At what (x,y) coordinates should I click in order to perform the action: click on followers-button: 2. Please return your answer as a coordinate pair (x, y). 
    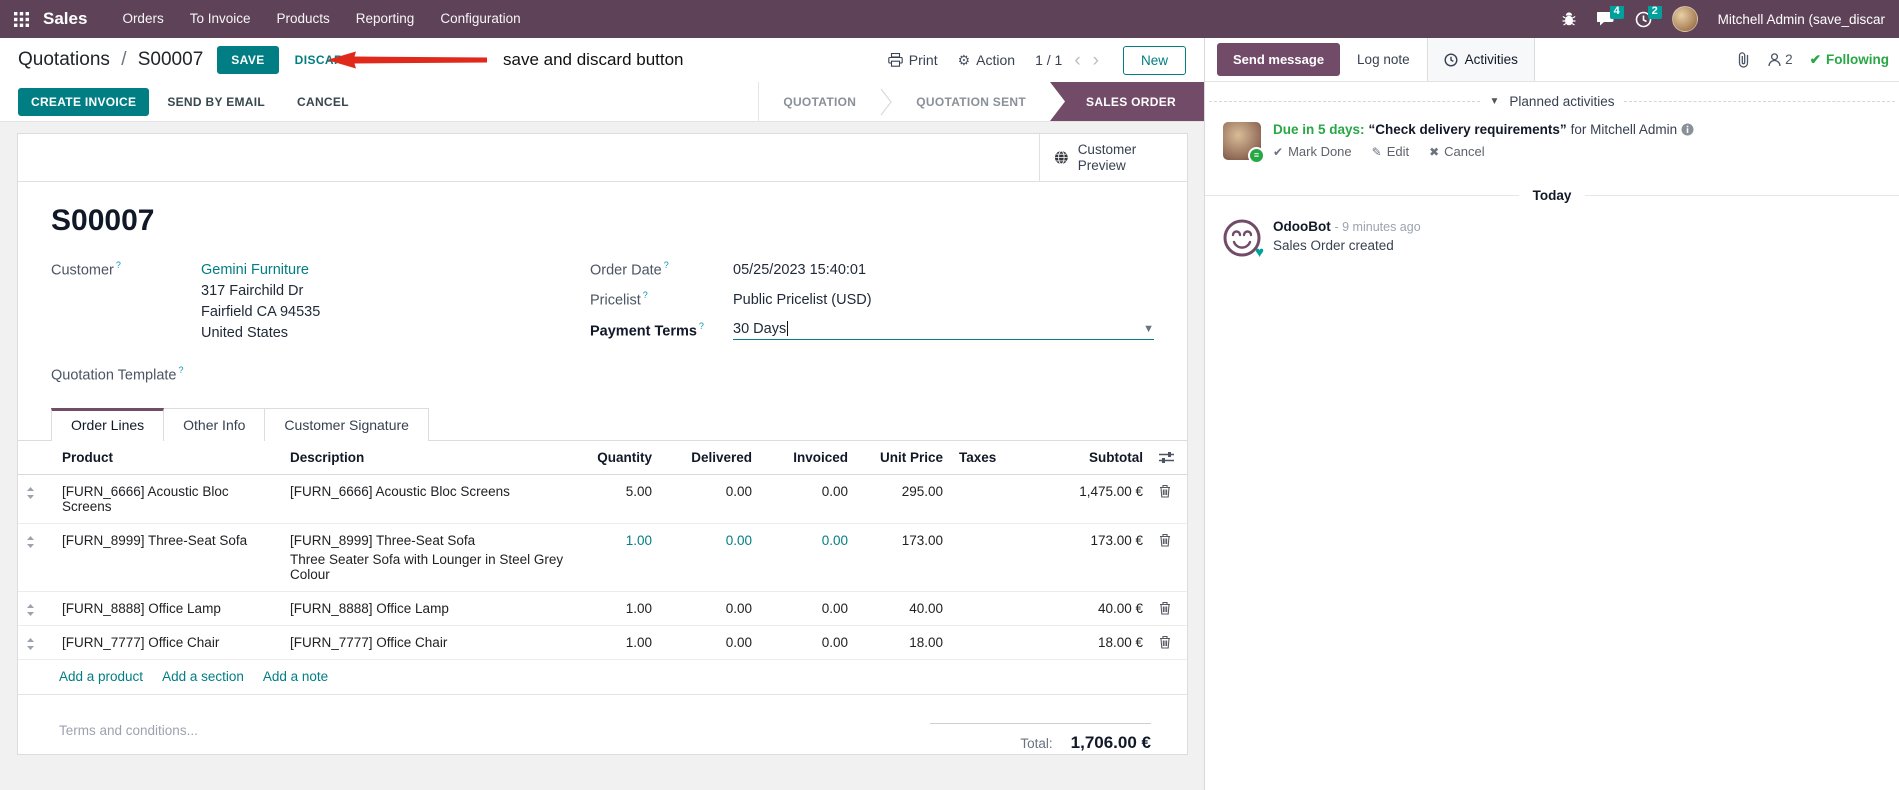
    Looking at the image, I should click on (1780, 59).